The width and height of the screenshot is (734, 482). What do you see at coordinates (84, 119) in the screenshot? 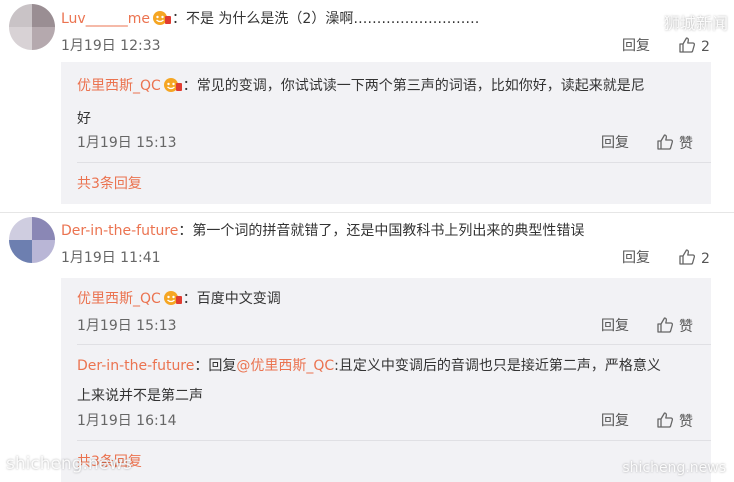
I see `reply-text-continued: 好` at bounding box center [84, 119].